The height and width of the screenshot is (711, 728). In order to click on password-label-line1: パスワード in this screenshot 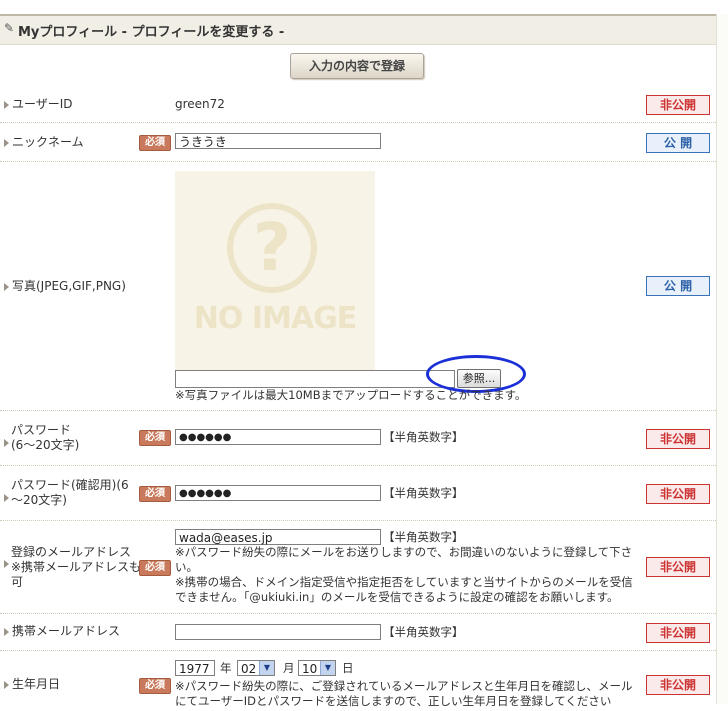, I will do `click(41, 430)`.